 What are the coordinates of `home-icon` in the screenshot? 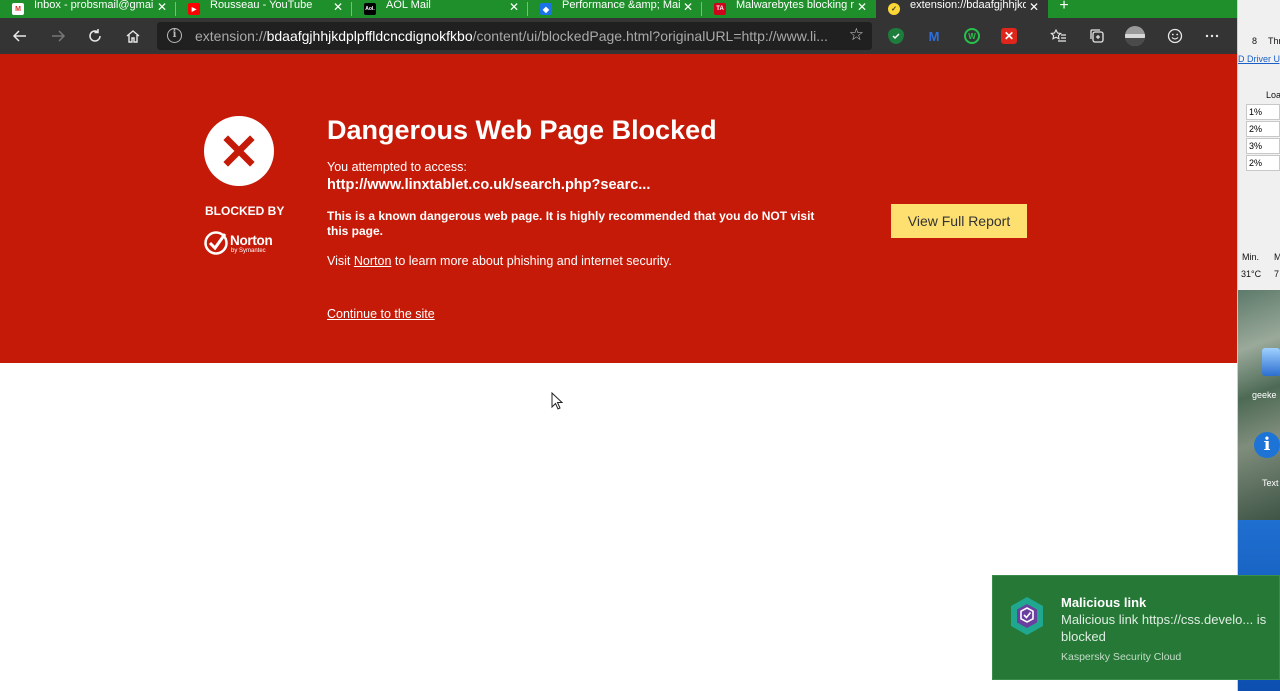 It's located at (133, 36).